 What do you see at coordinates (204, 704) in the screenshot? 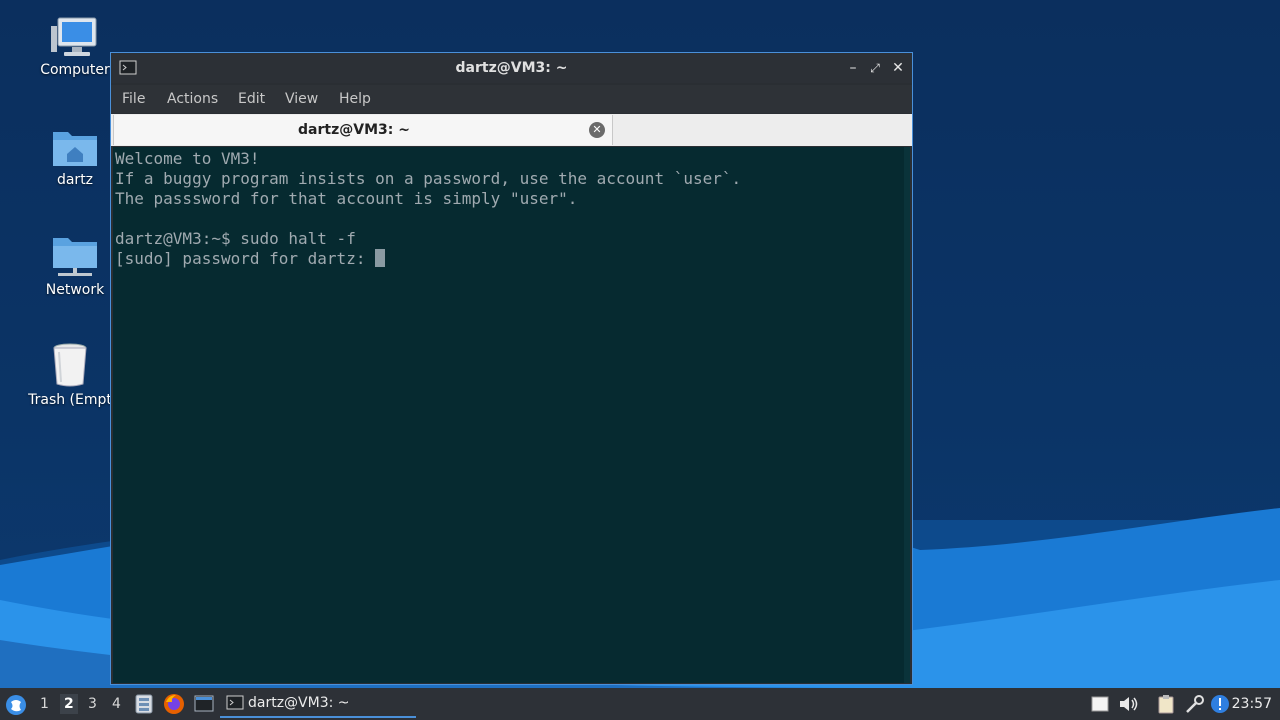
I see `terminal-icon` at bounding box center [204, 704].